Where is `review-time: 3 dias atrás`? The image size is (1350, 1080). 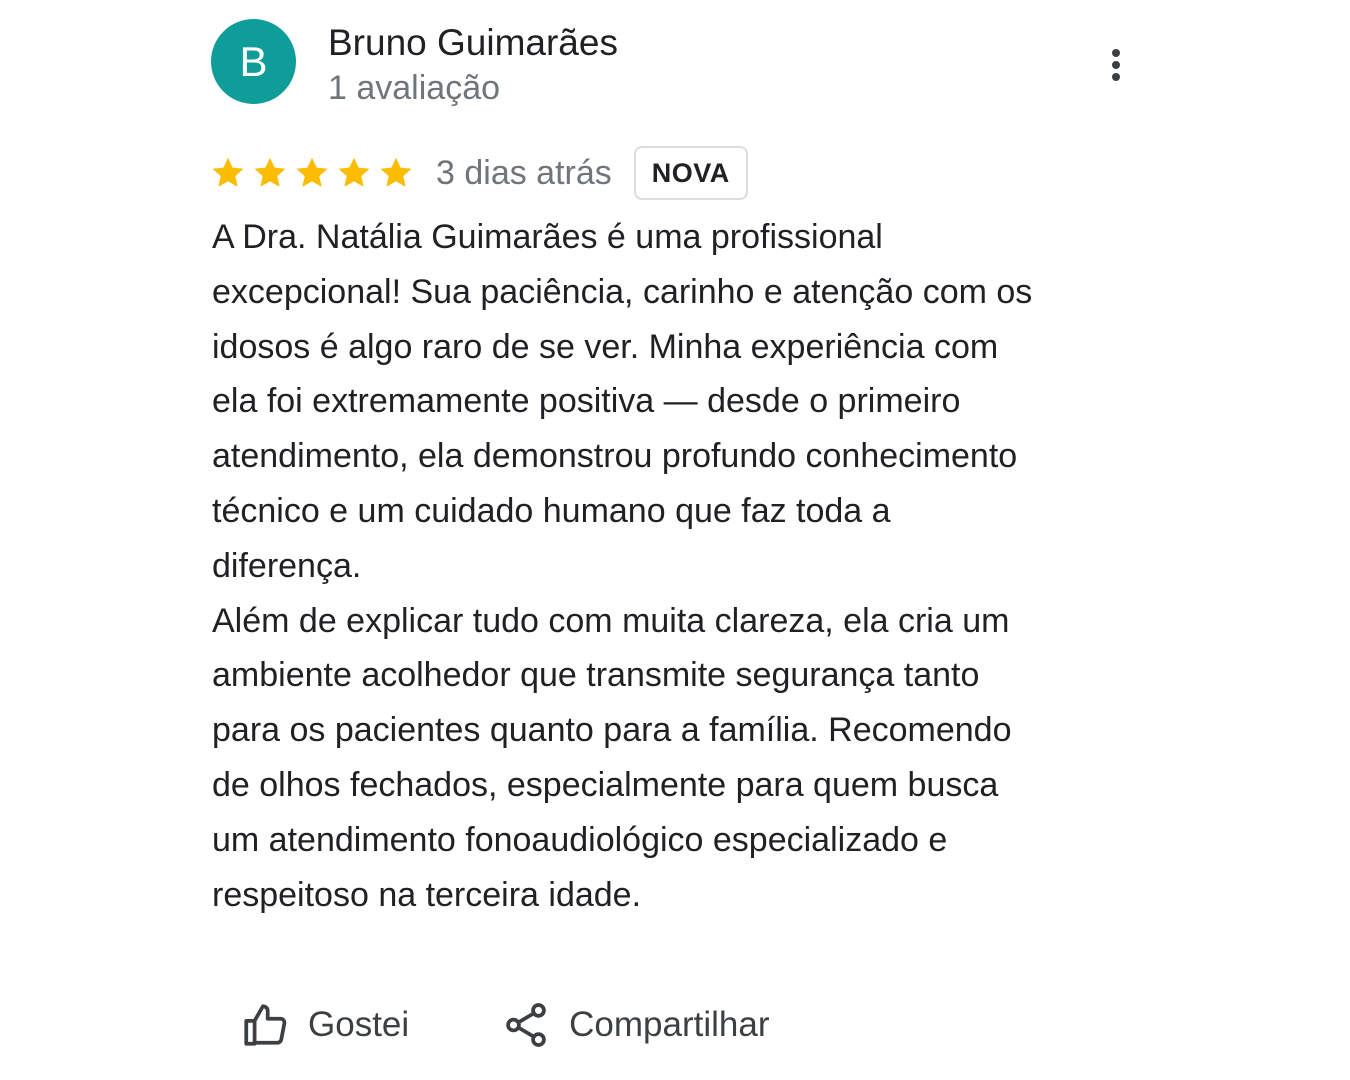 review-time: 3 dias atrás is located at coordinates (524, 172).